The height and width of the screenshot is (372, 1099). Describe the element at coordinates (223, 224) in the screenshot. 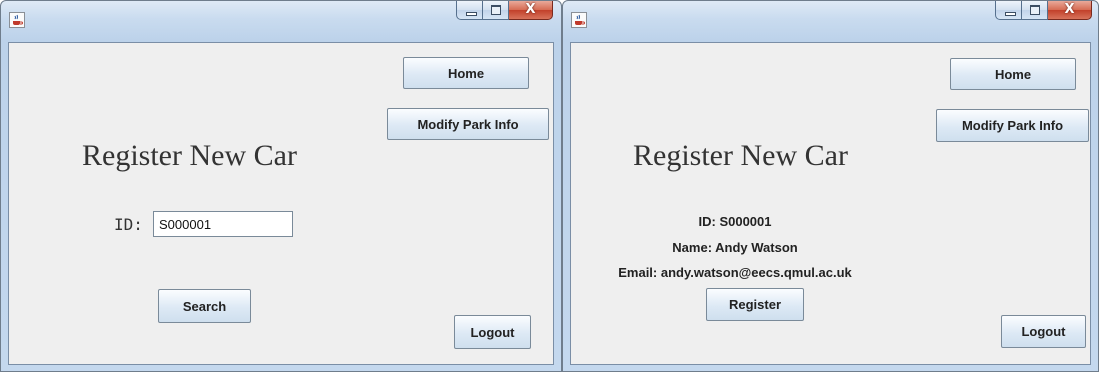

I see `id-input` at that location.